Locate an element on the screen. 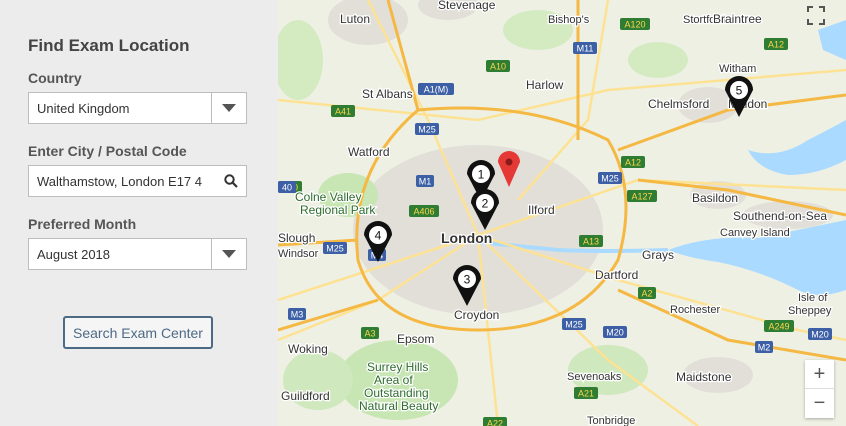 The width and height of the screenshot is (846, 426). svg-text: A22 is located at coordinates (495, 422).